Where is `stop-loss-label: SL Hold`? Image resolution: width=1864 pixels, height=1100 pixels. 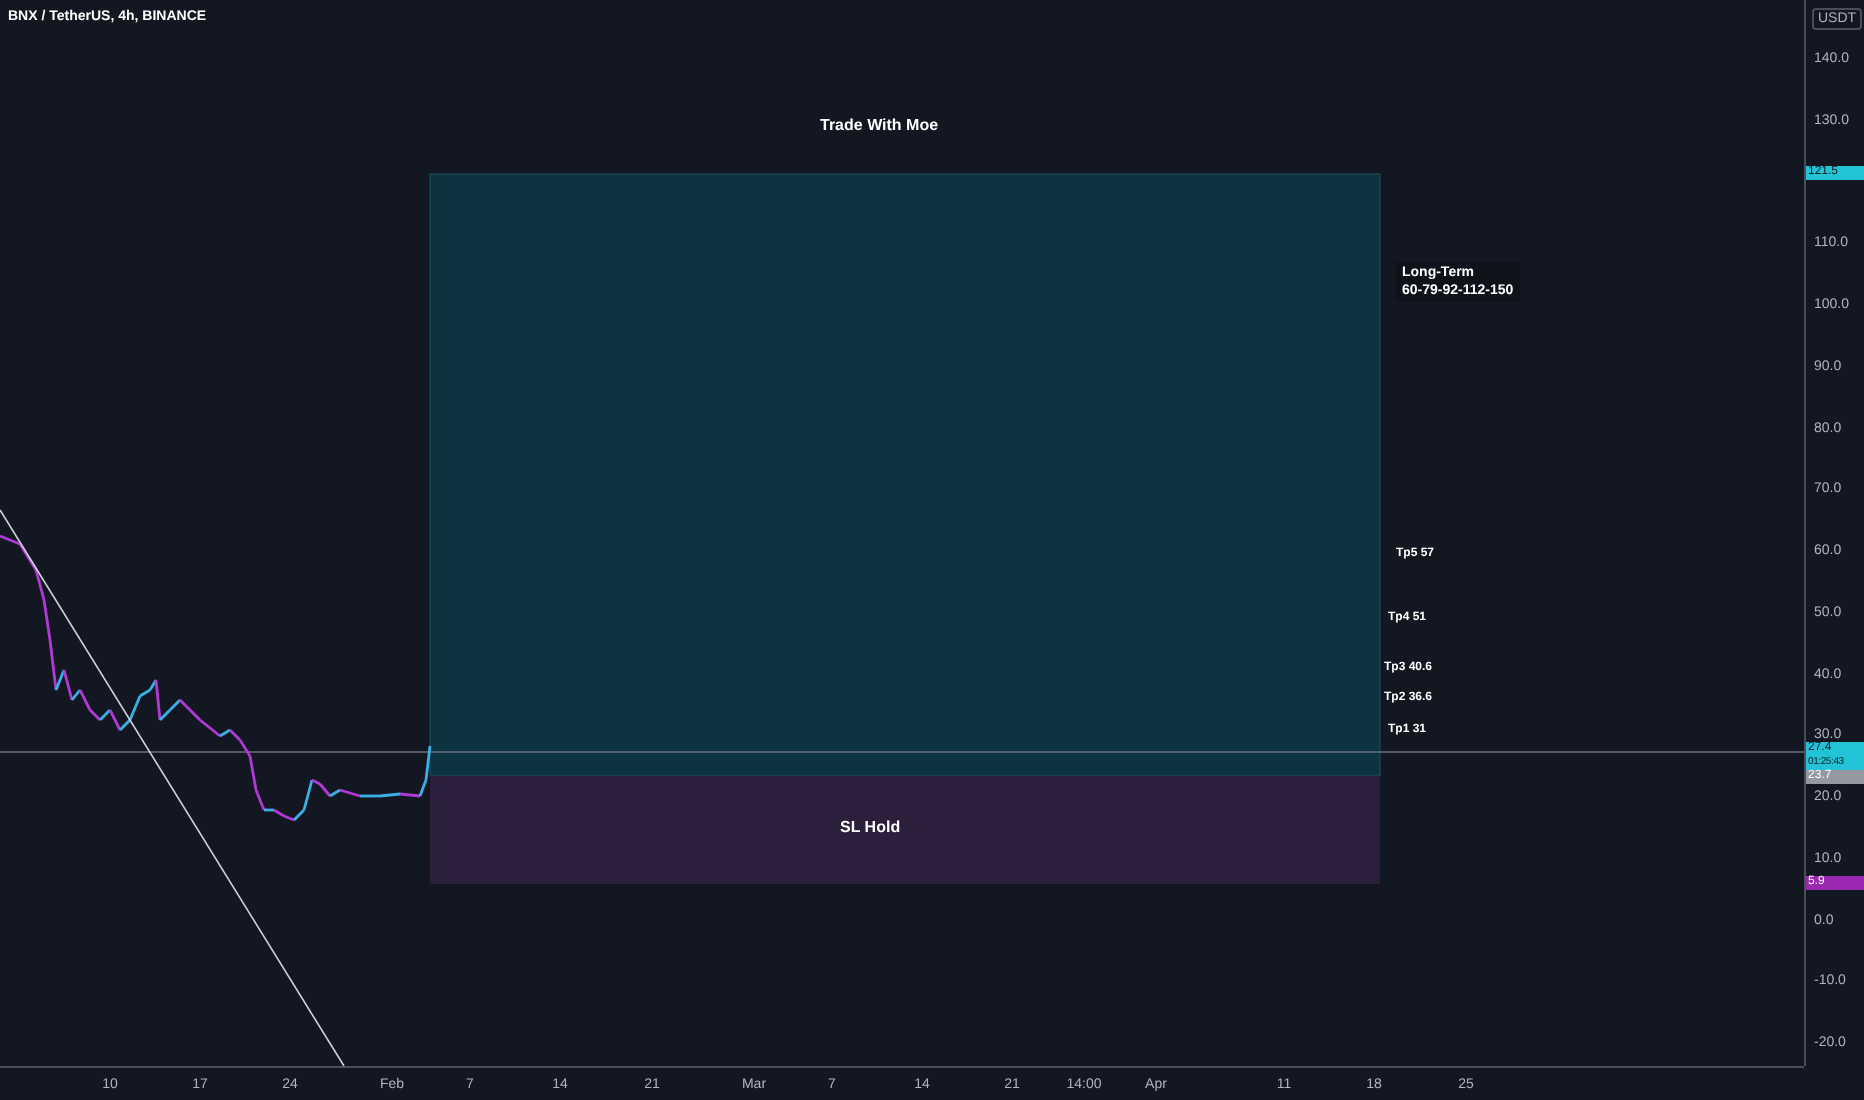
stop-loss-label: SL Hold is located at coordinates (870, 827).